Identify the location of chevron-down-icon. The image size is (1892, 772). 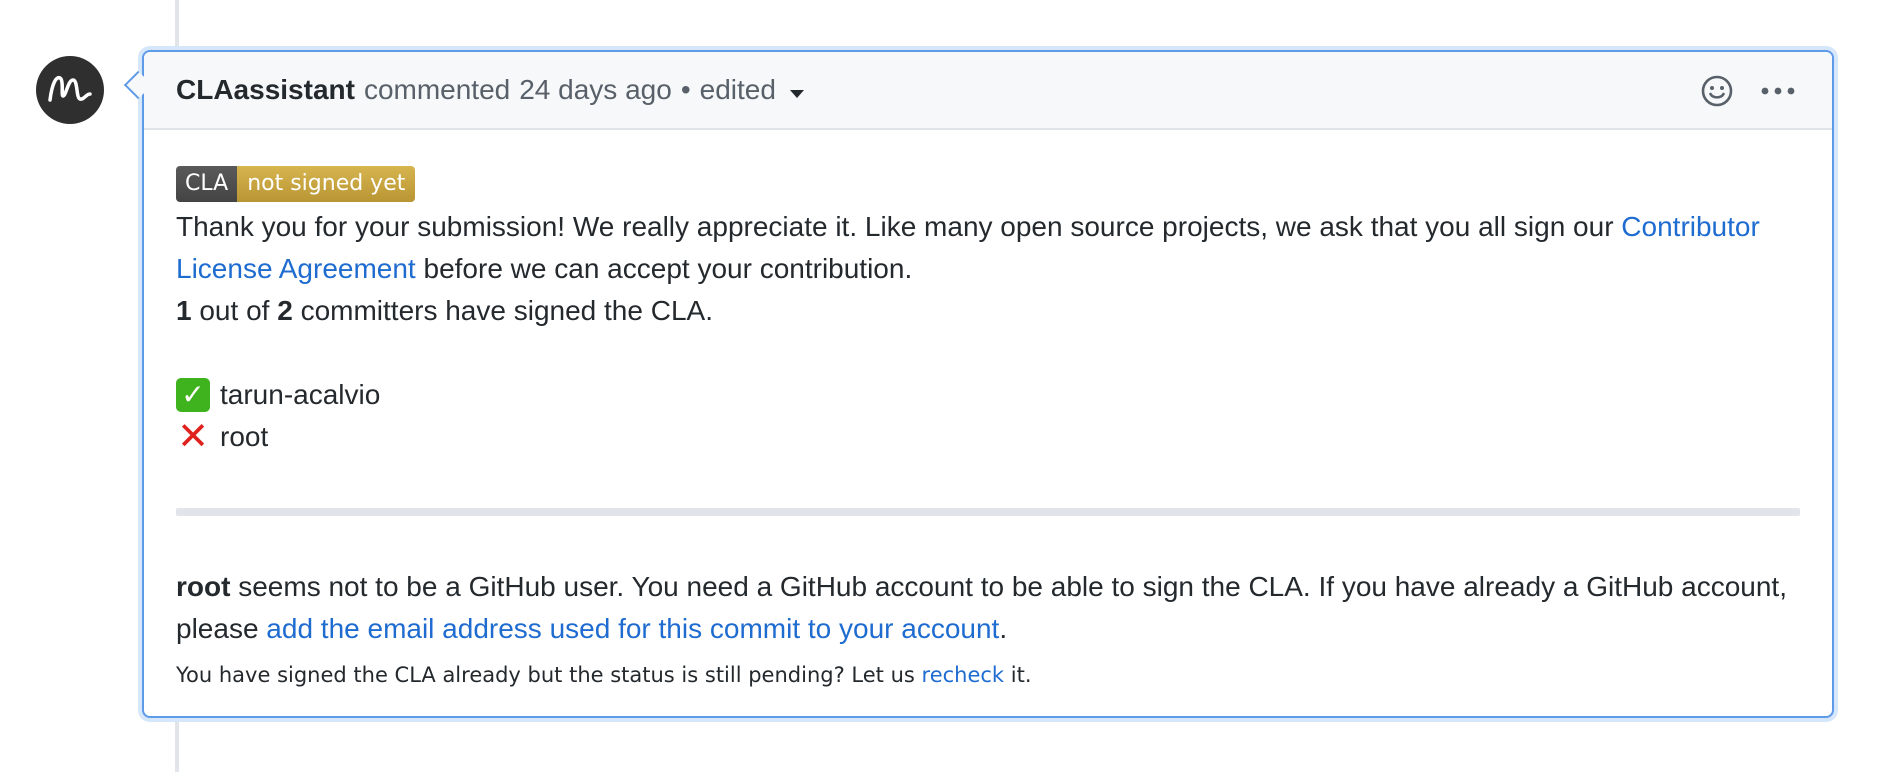
(796, 94).